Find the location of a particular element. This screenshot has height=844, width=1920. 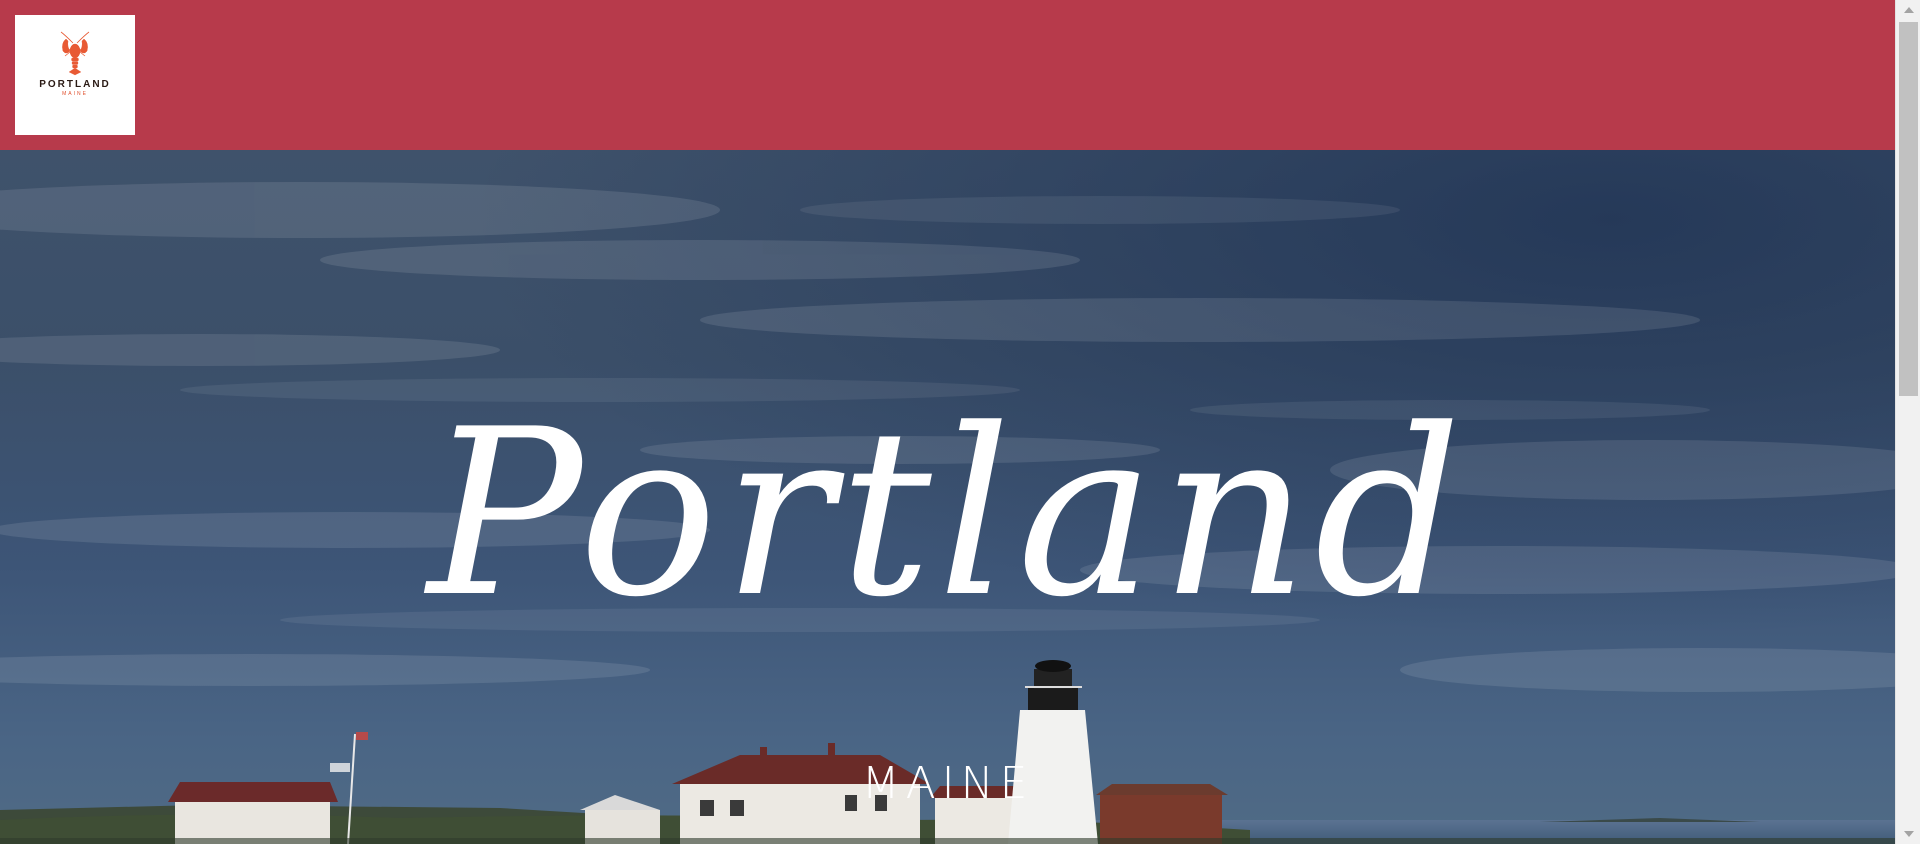

lobster-icon is located at coordinates (75, 53).